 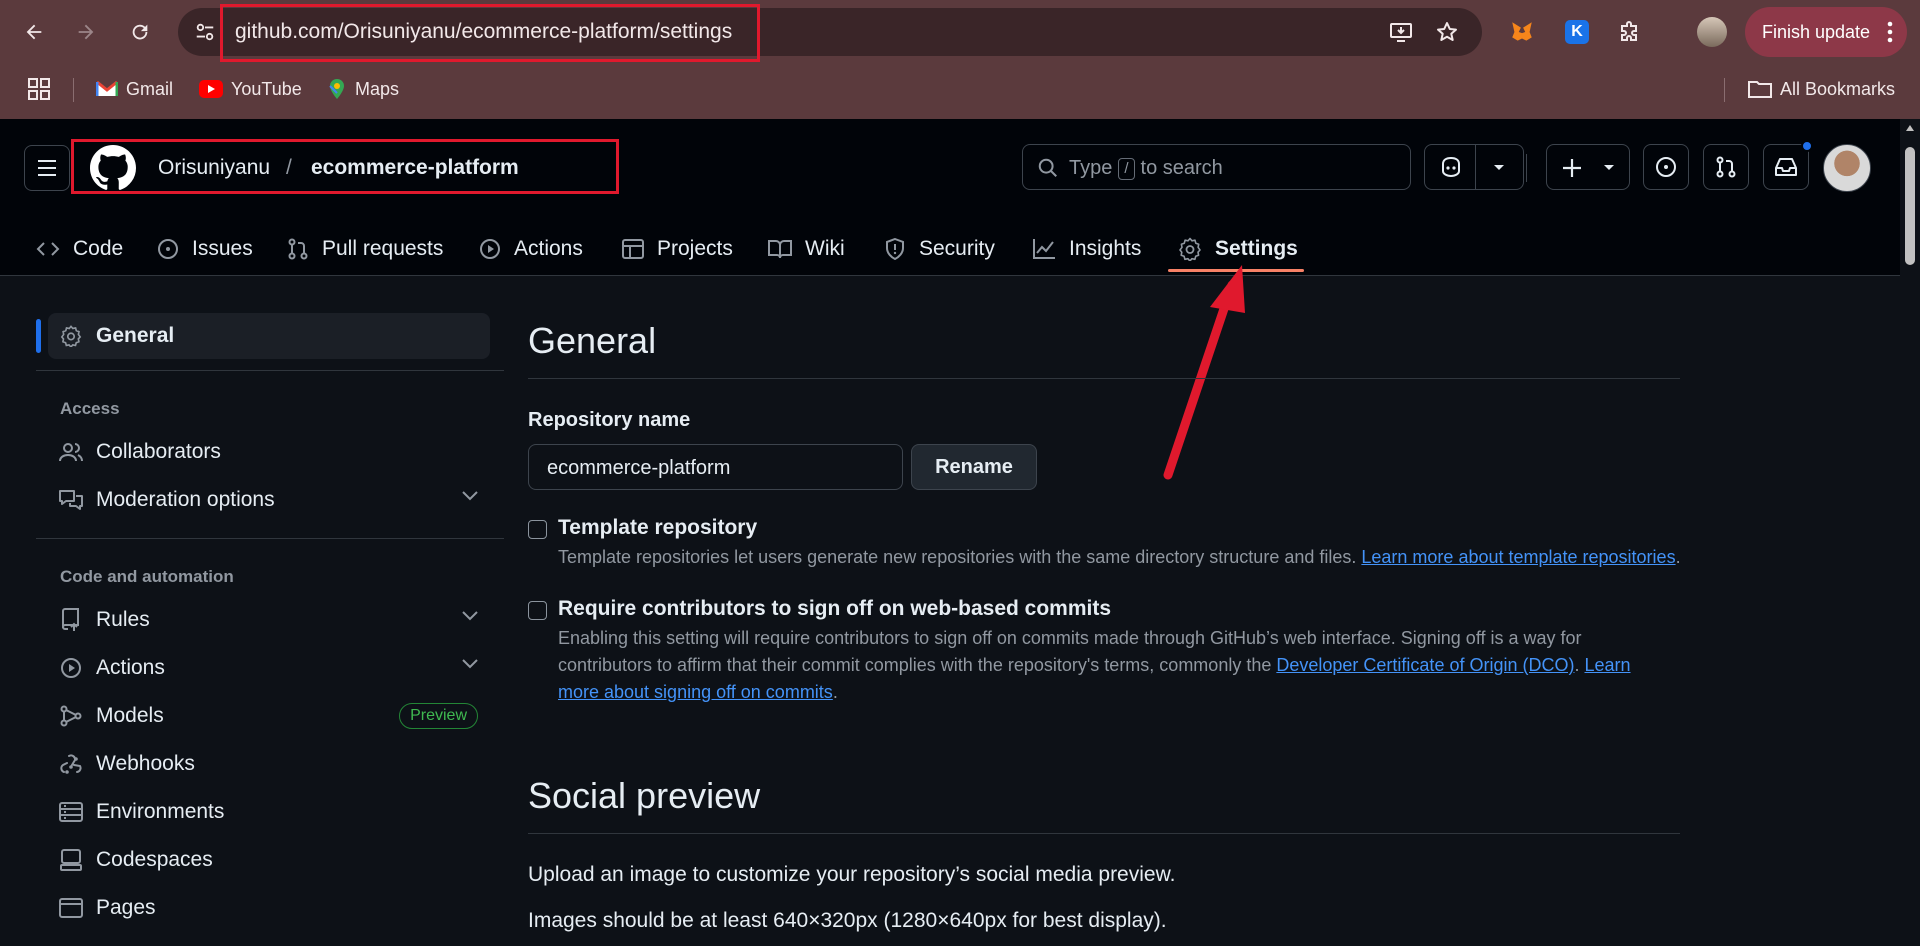 What do you see at coordinates (140, 32) in the screenshot?
I see `reload-button` at bounding box center [140, 32].